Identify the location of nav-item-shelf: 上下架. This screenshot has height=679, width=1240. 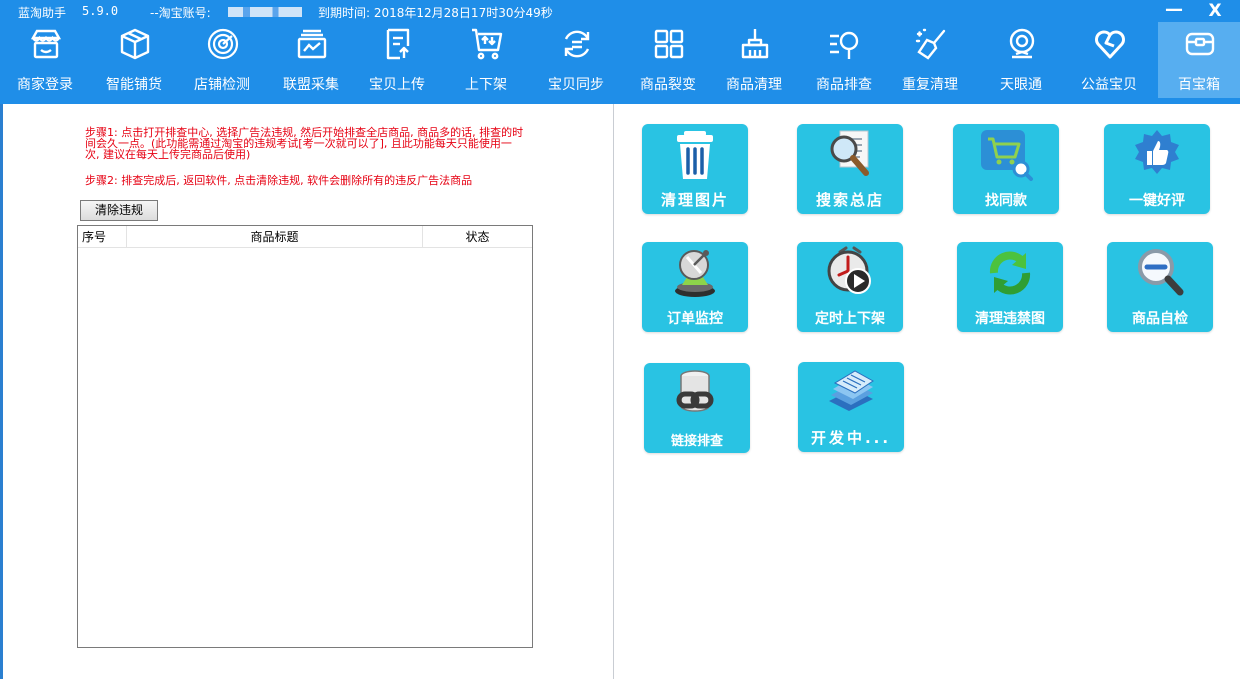
(486, 60).